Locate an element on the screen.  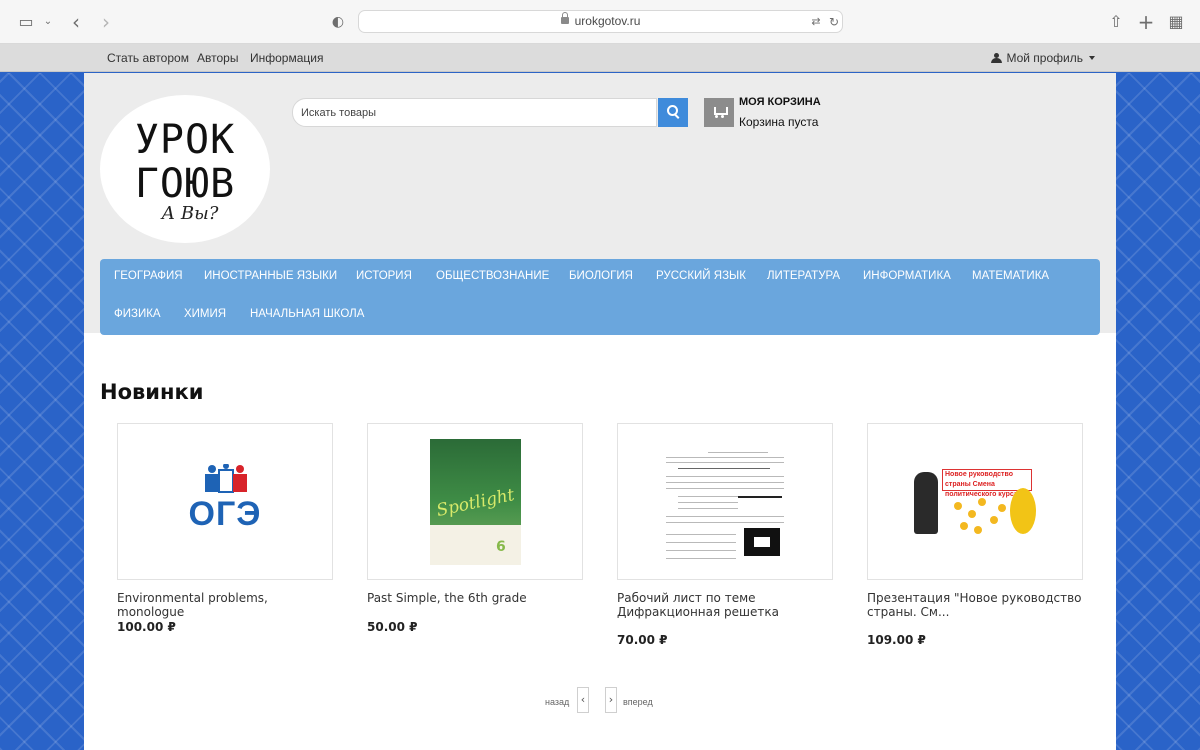
product-name: Environmental problems, monologue is located at coordinates (225, 605).